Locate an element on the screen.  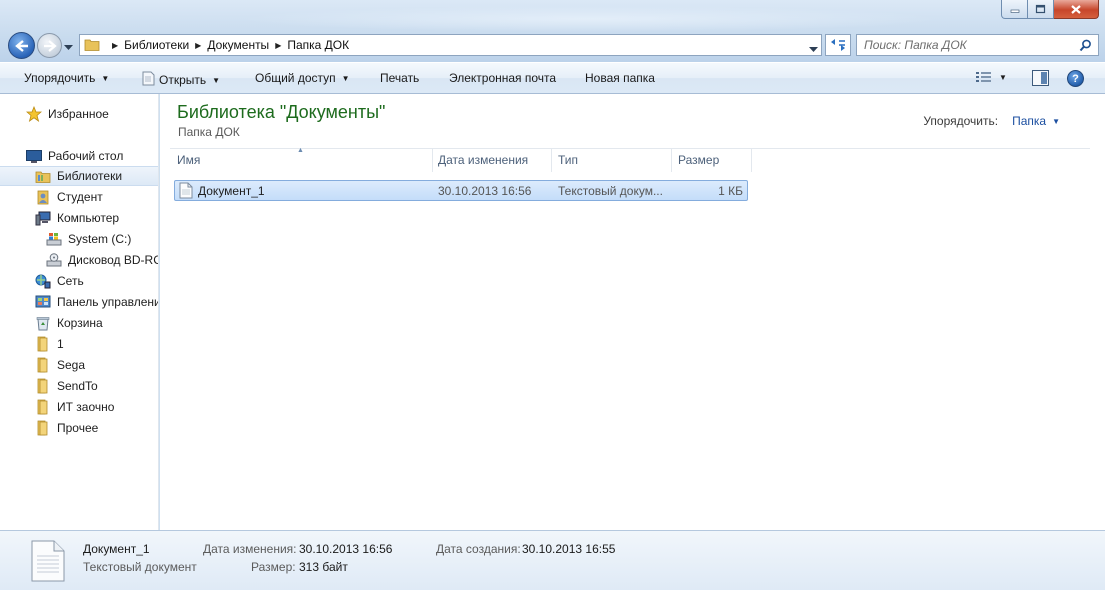
nav-item-system-drive: System (C:) is located at coordinates (79, 239).